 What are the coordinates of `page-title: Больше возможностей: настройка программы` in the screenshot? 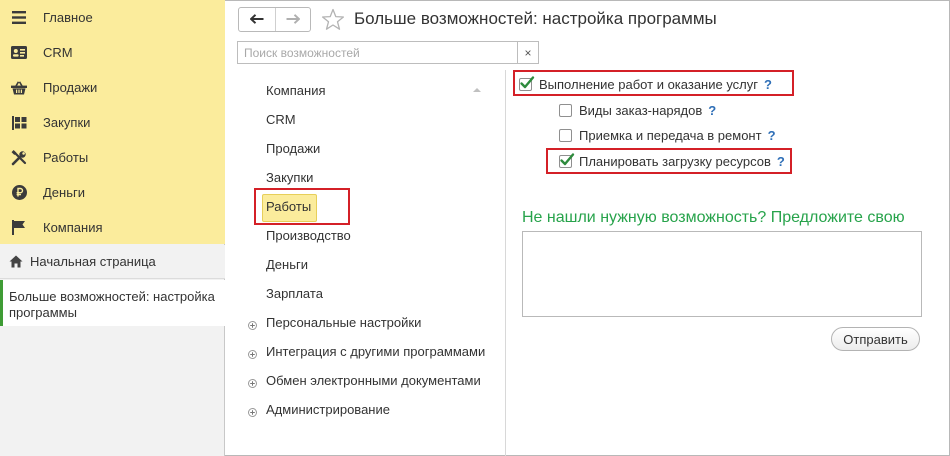 It's located at (535, 18).